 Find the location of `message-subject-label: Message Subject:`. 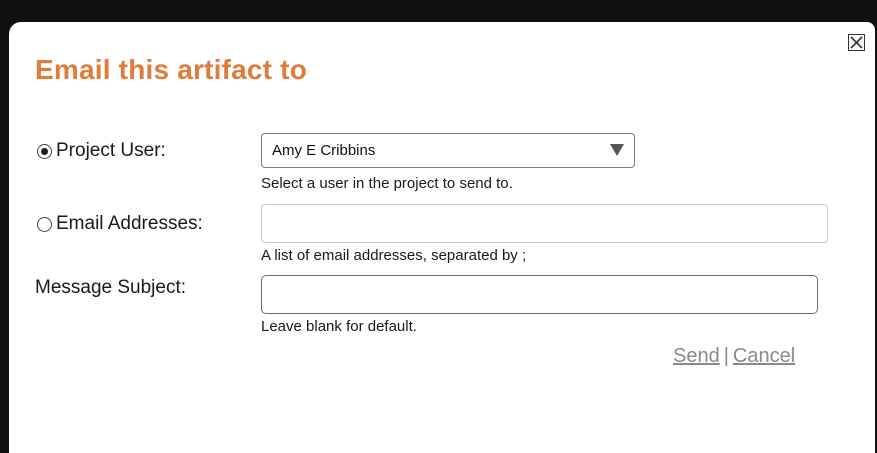

message-subject-label: Message Subject: is located at coordinates (111, 287).